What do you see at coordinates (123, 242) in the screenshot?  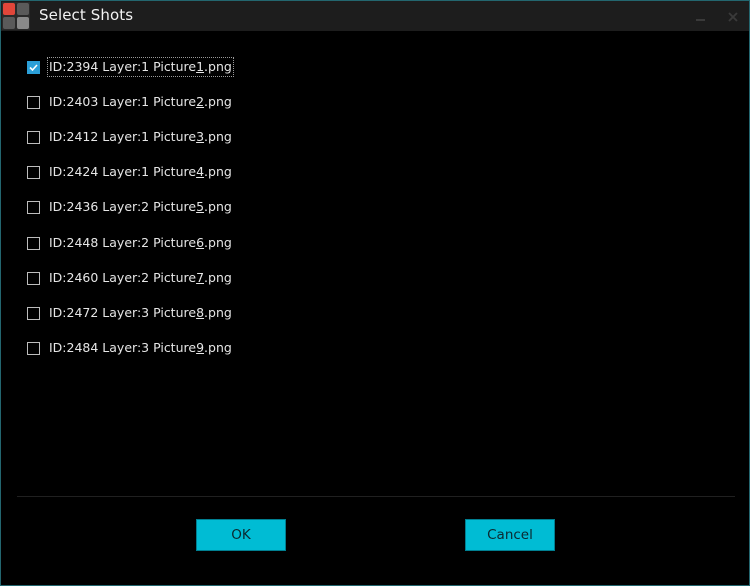 I see `shot-label-text: ID:2448 Layer:2 Picture` at bounding box center [123, 242].